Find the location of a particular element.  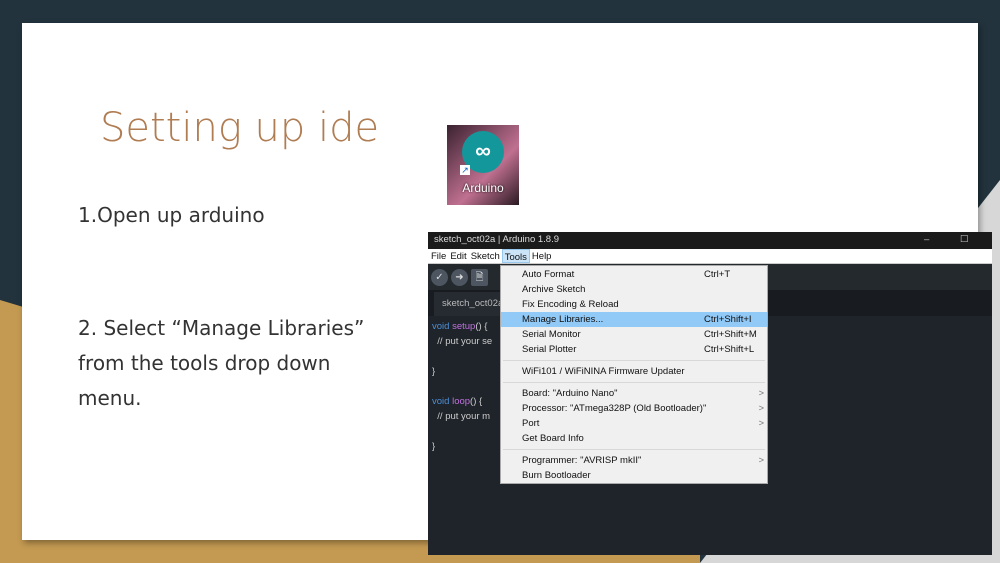

menu-item-label: Get Board Info is located at coordinates (553, 438).